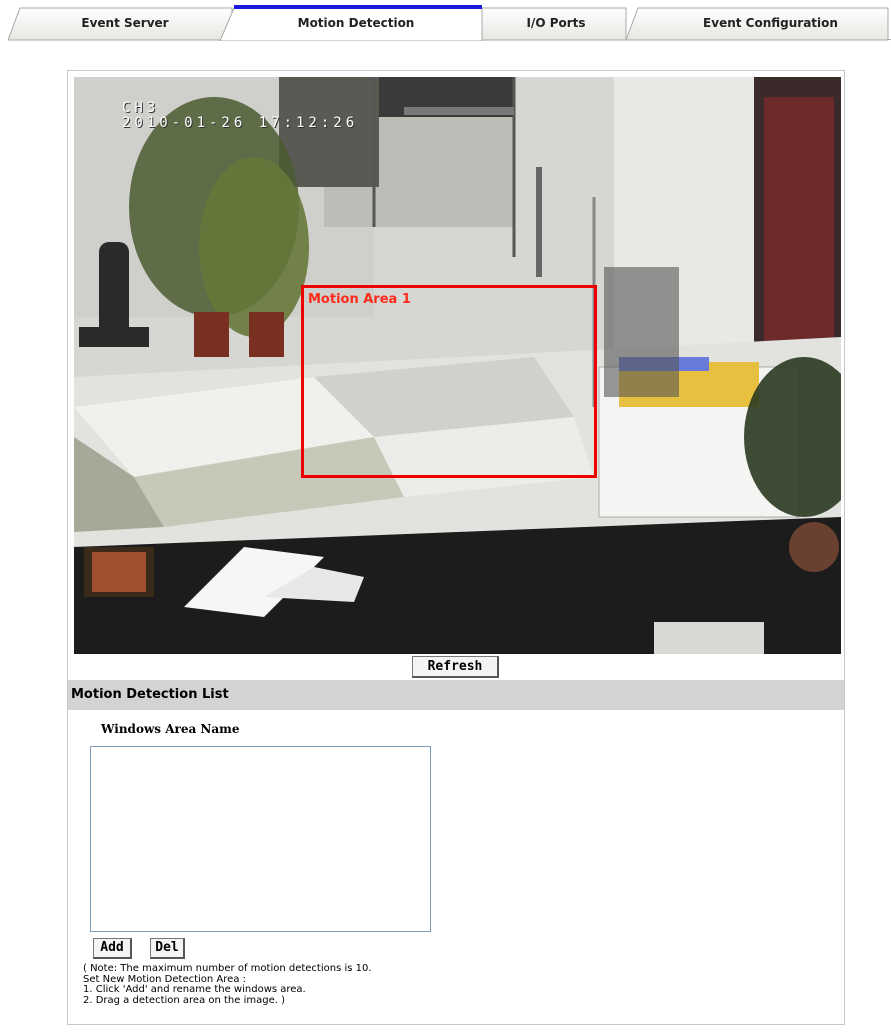  I want to click on windows-area-listbox, so click(260, 839).